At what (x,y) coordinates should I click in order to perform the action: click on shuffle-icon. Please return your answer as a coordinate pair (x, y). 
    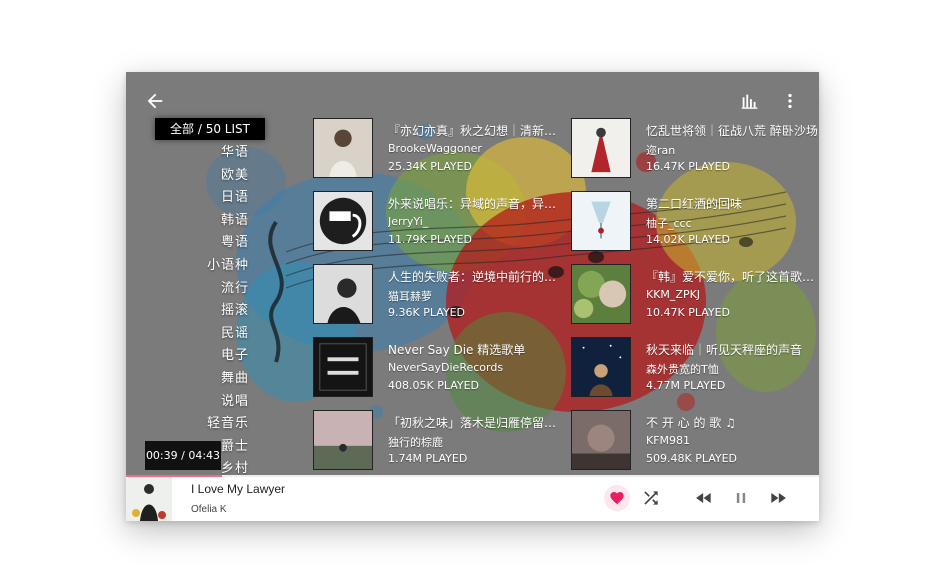
    Looking at the image, I should click on (651, 498).